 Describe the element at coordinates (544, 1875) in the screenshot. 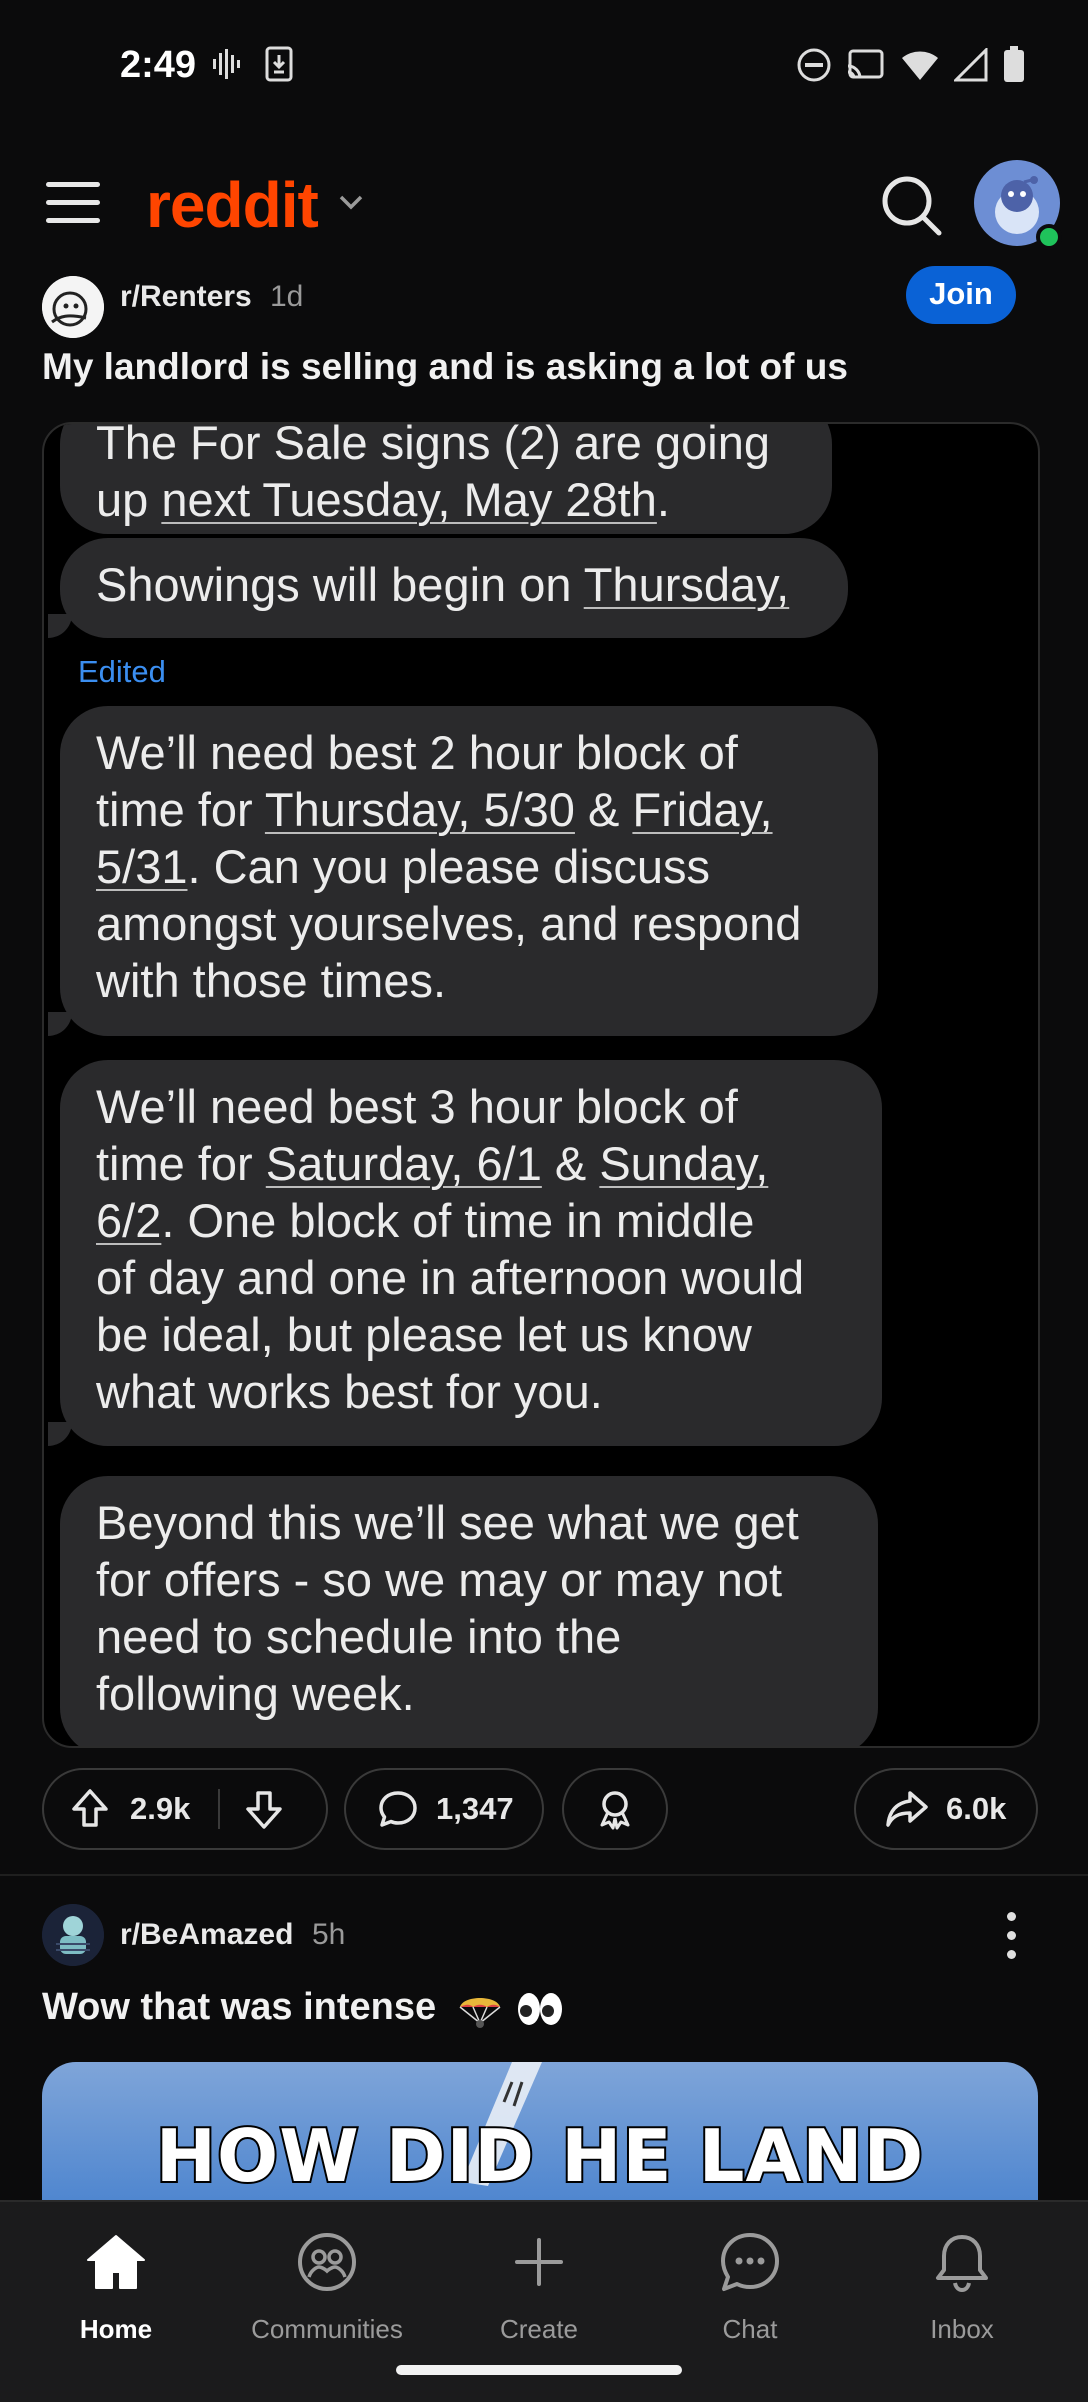

I see `post-divider` at that location.